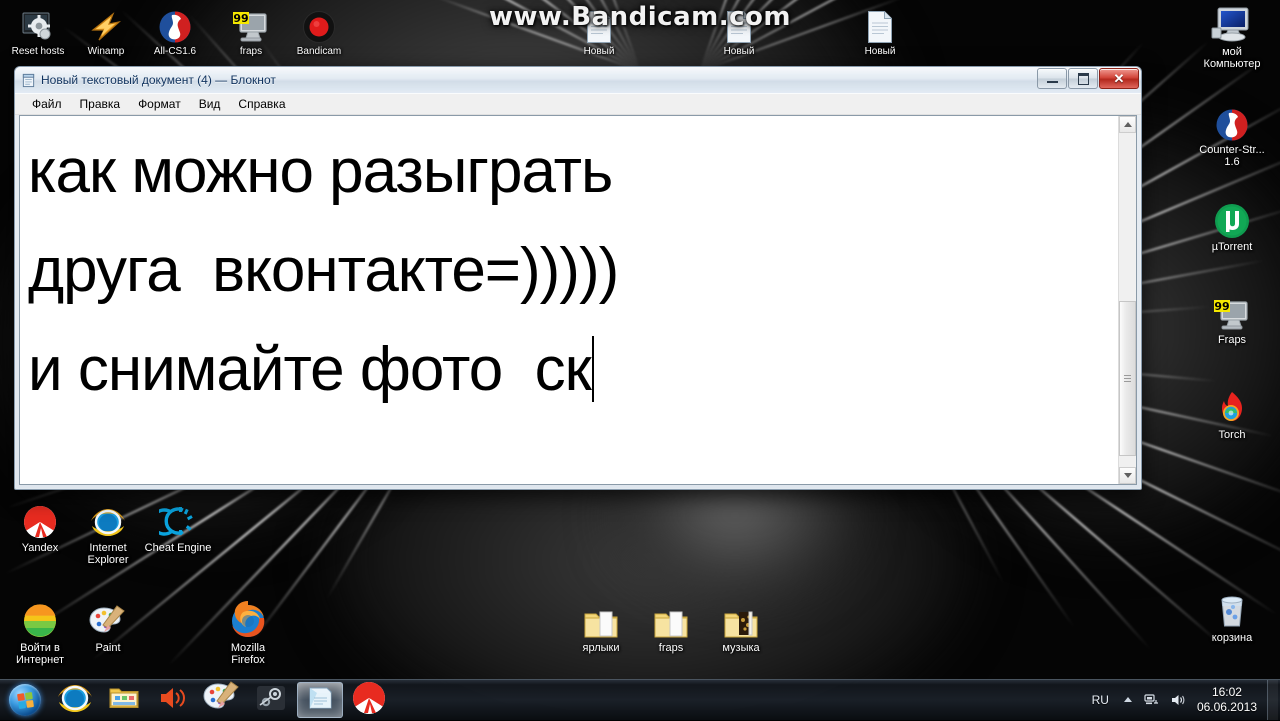 This screenshot has width=1280, height=721. I want to click on counter-strike-icon, so click(1232, 121).